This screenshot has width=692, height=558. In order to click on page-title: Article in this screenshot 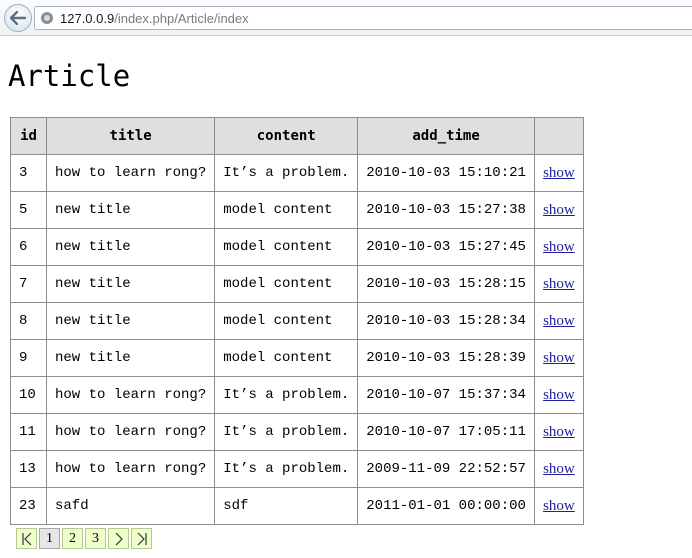, I will do `click(69, 76)`.